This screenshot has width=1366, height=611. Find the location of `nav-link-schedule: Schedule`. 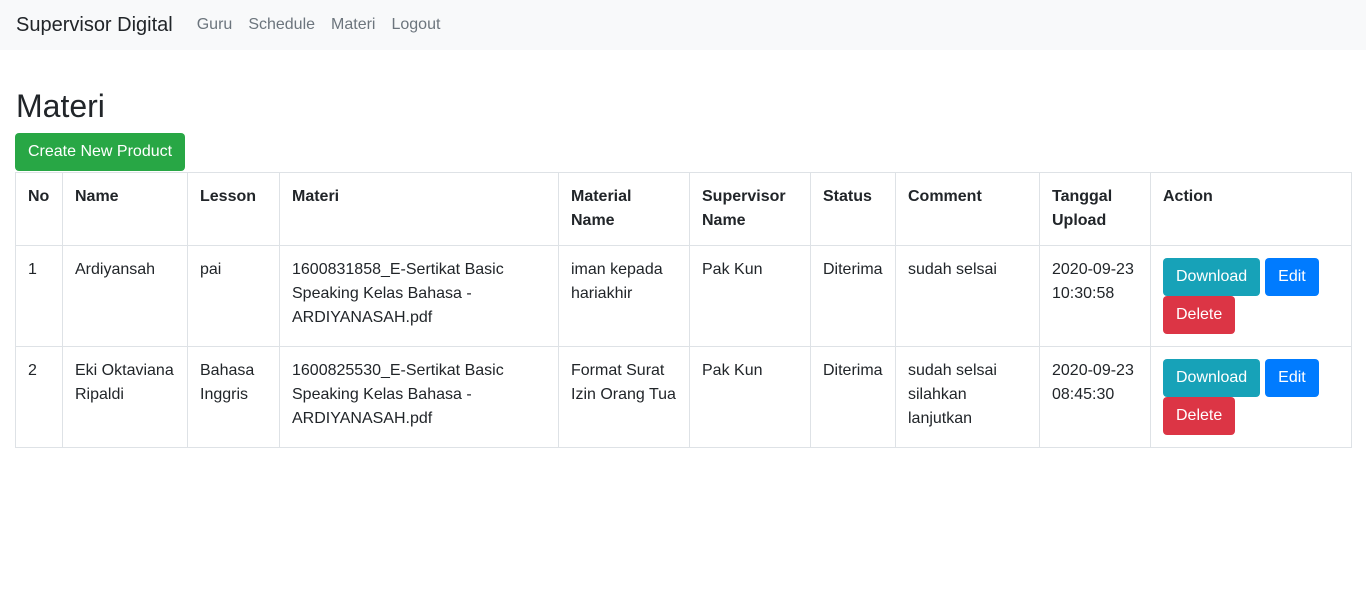

nav-link-schedule: Schedule is located at coordinates (281, 25).